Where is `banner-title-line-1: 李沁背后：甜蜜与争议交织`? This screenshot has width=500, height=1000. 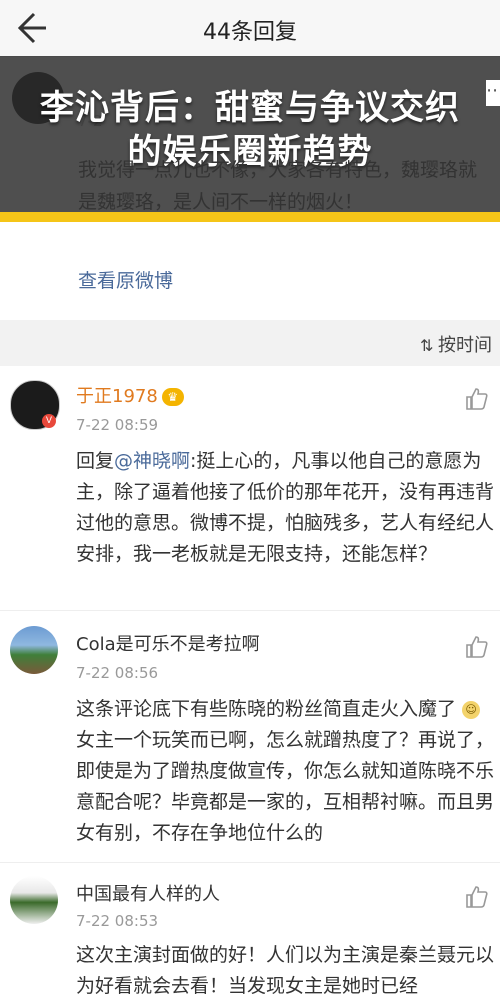
banner-title-line-1: 李沁背后：甜蜜与争议交织 is located at coordinates (250, 108).